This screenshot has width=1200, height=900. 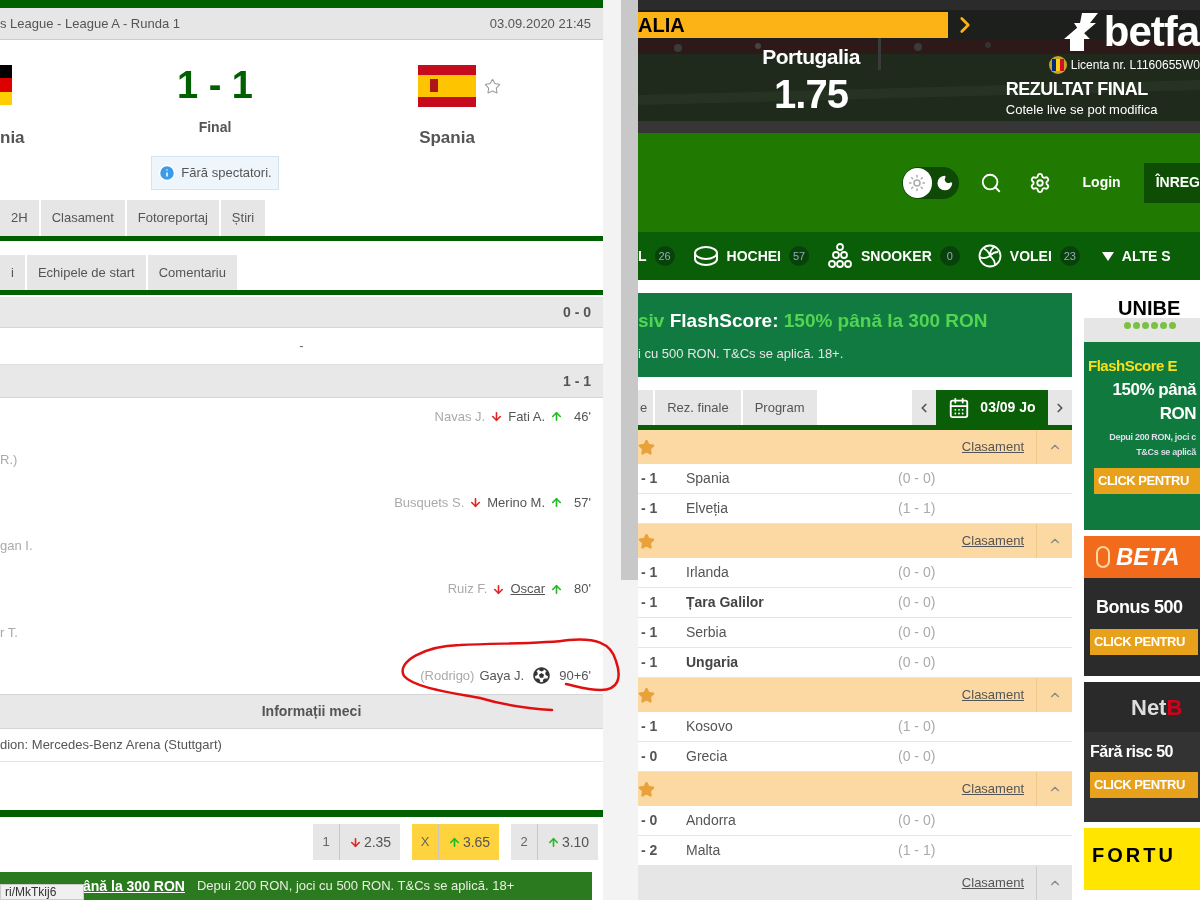 What do you see at coordinates (620, 450) in the screenshot?
I see `scrollbar` at bounding box center [620, 450].